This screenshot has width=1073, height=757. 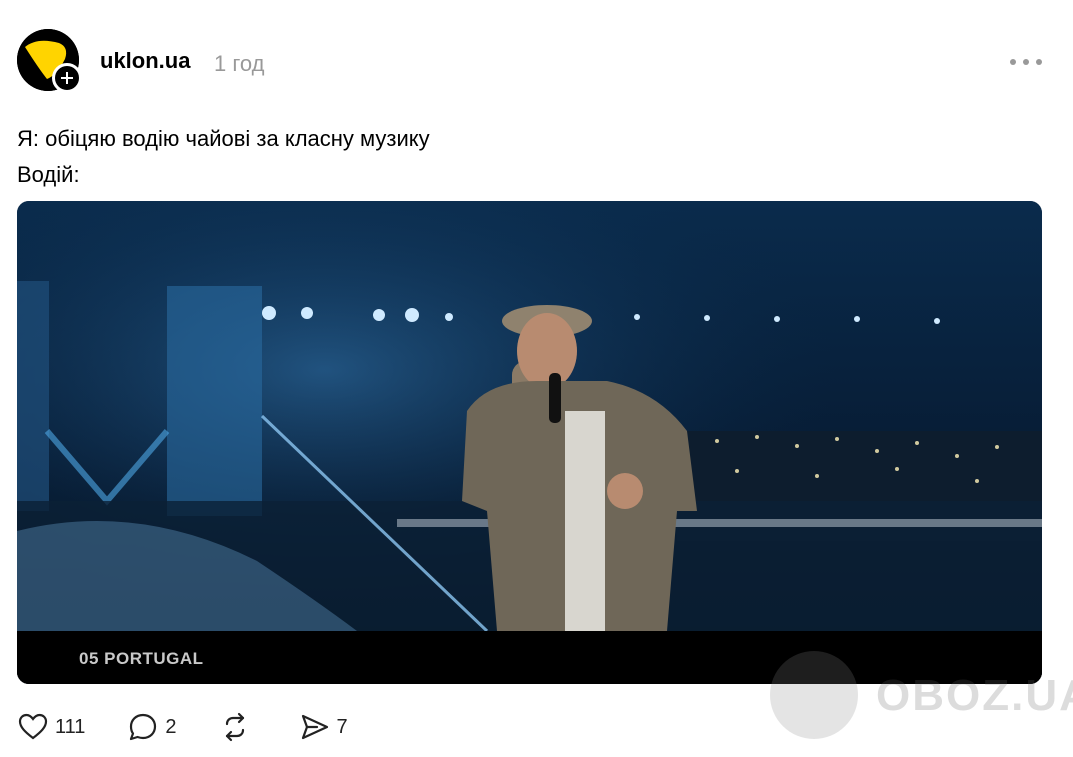 I want to click on watermark-text: OBOZ.UA, so click(x=974, y=695).